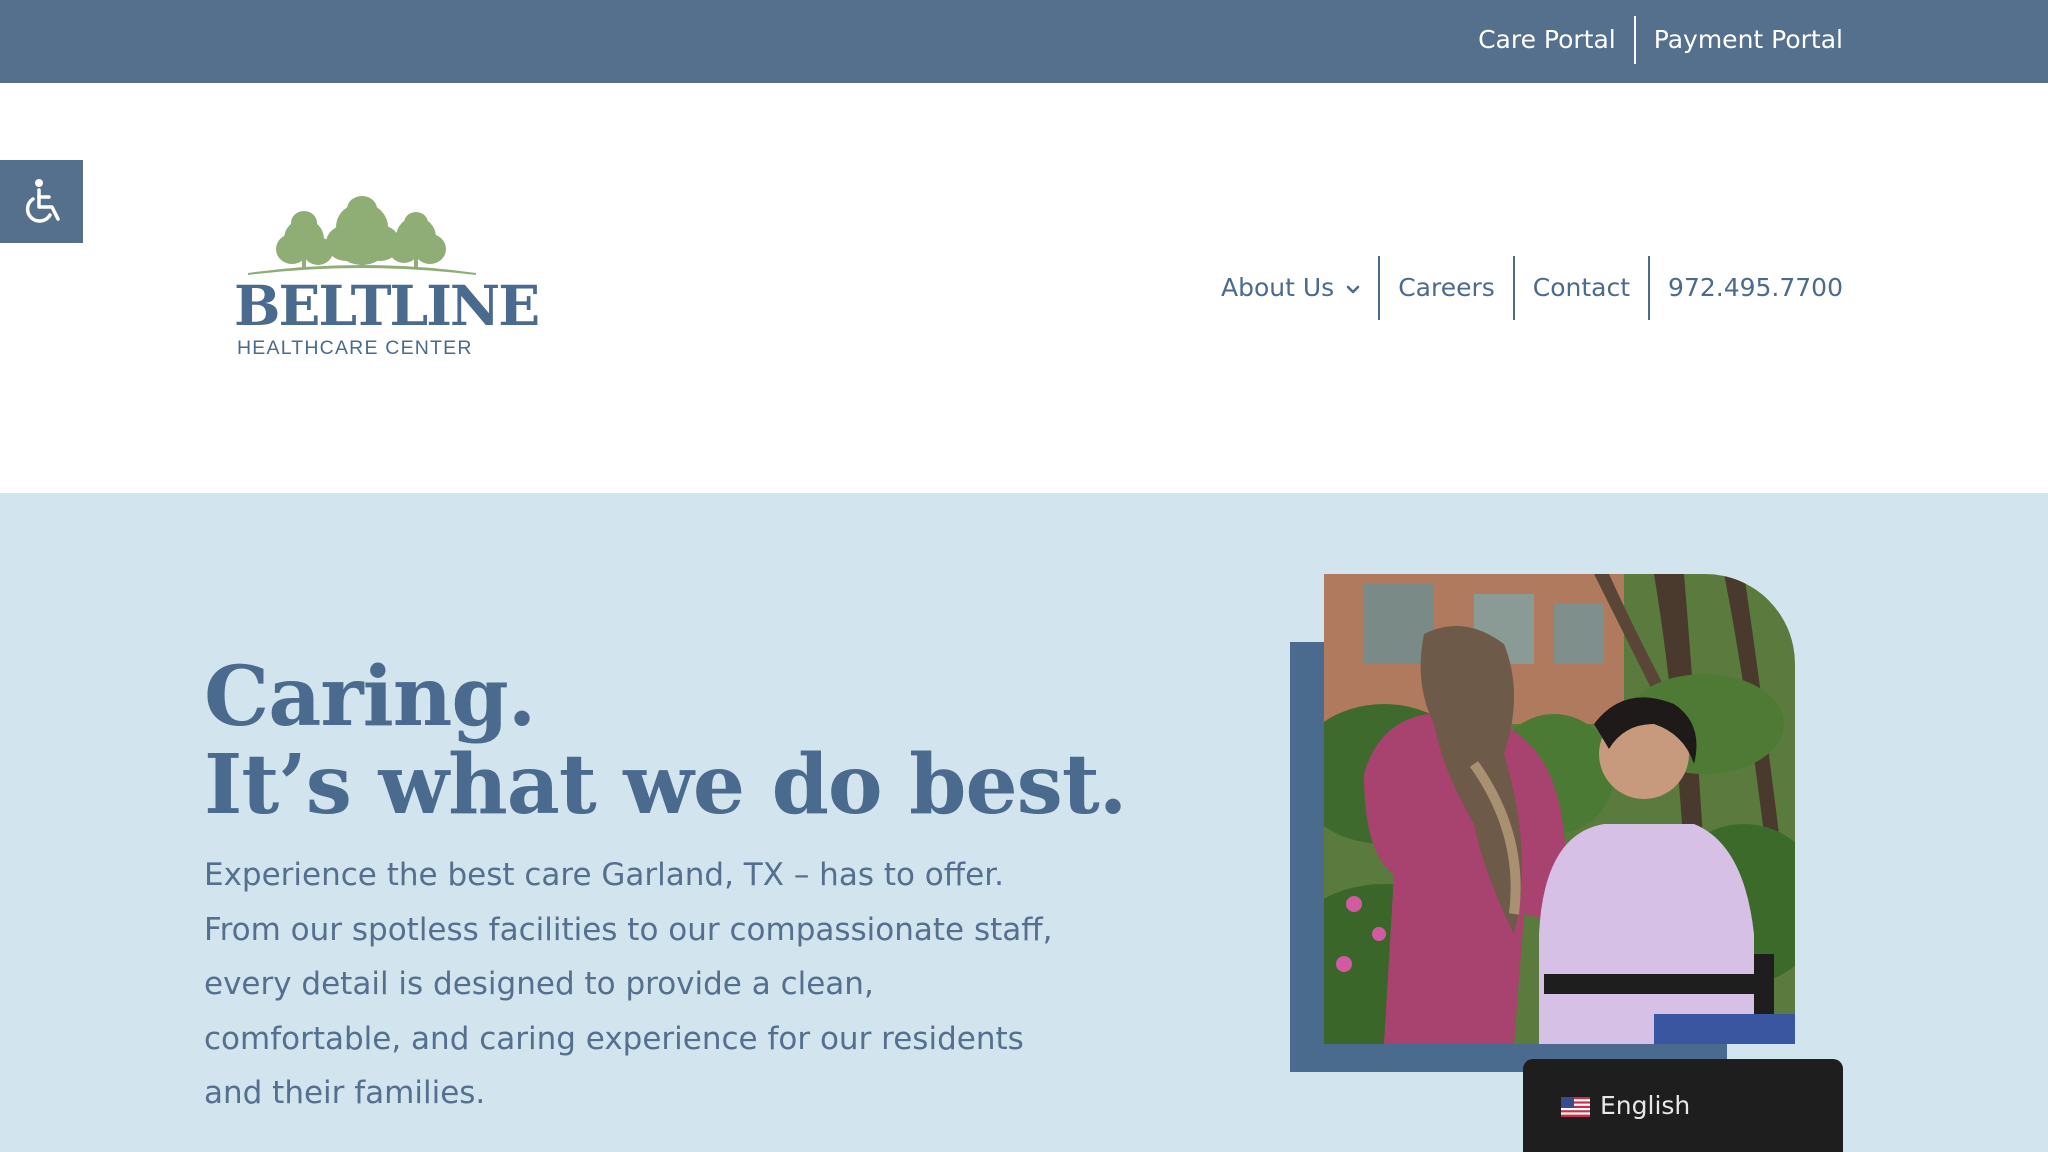  Describe the element at coordinates (1645, 1105) in the screenshot. I see `language-label: English` at that location.